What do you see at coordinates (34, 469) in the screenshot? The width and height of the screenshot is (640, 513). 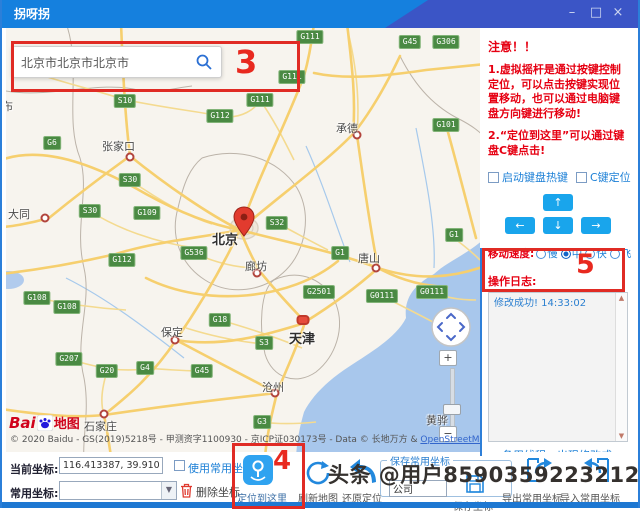 I see `current-coords-label: 当前坐标:` at bounding box center [34, 469].